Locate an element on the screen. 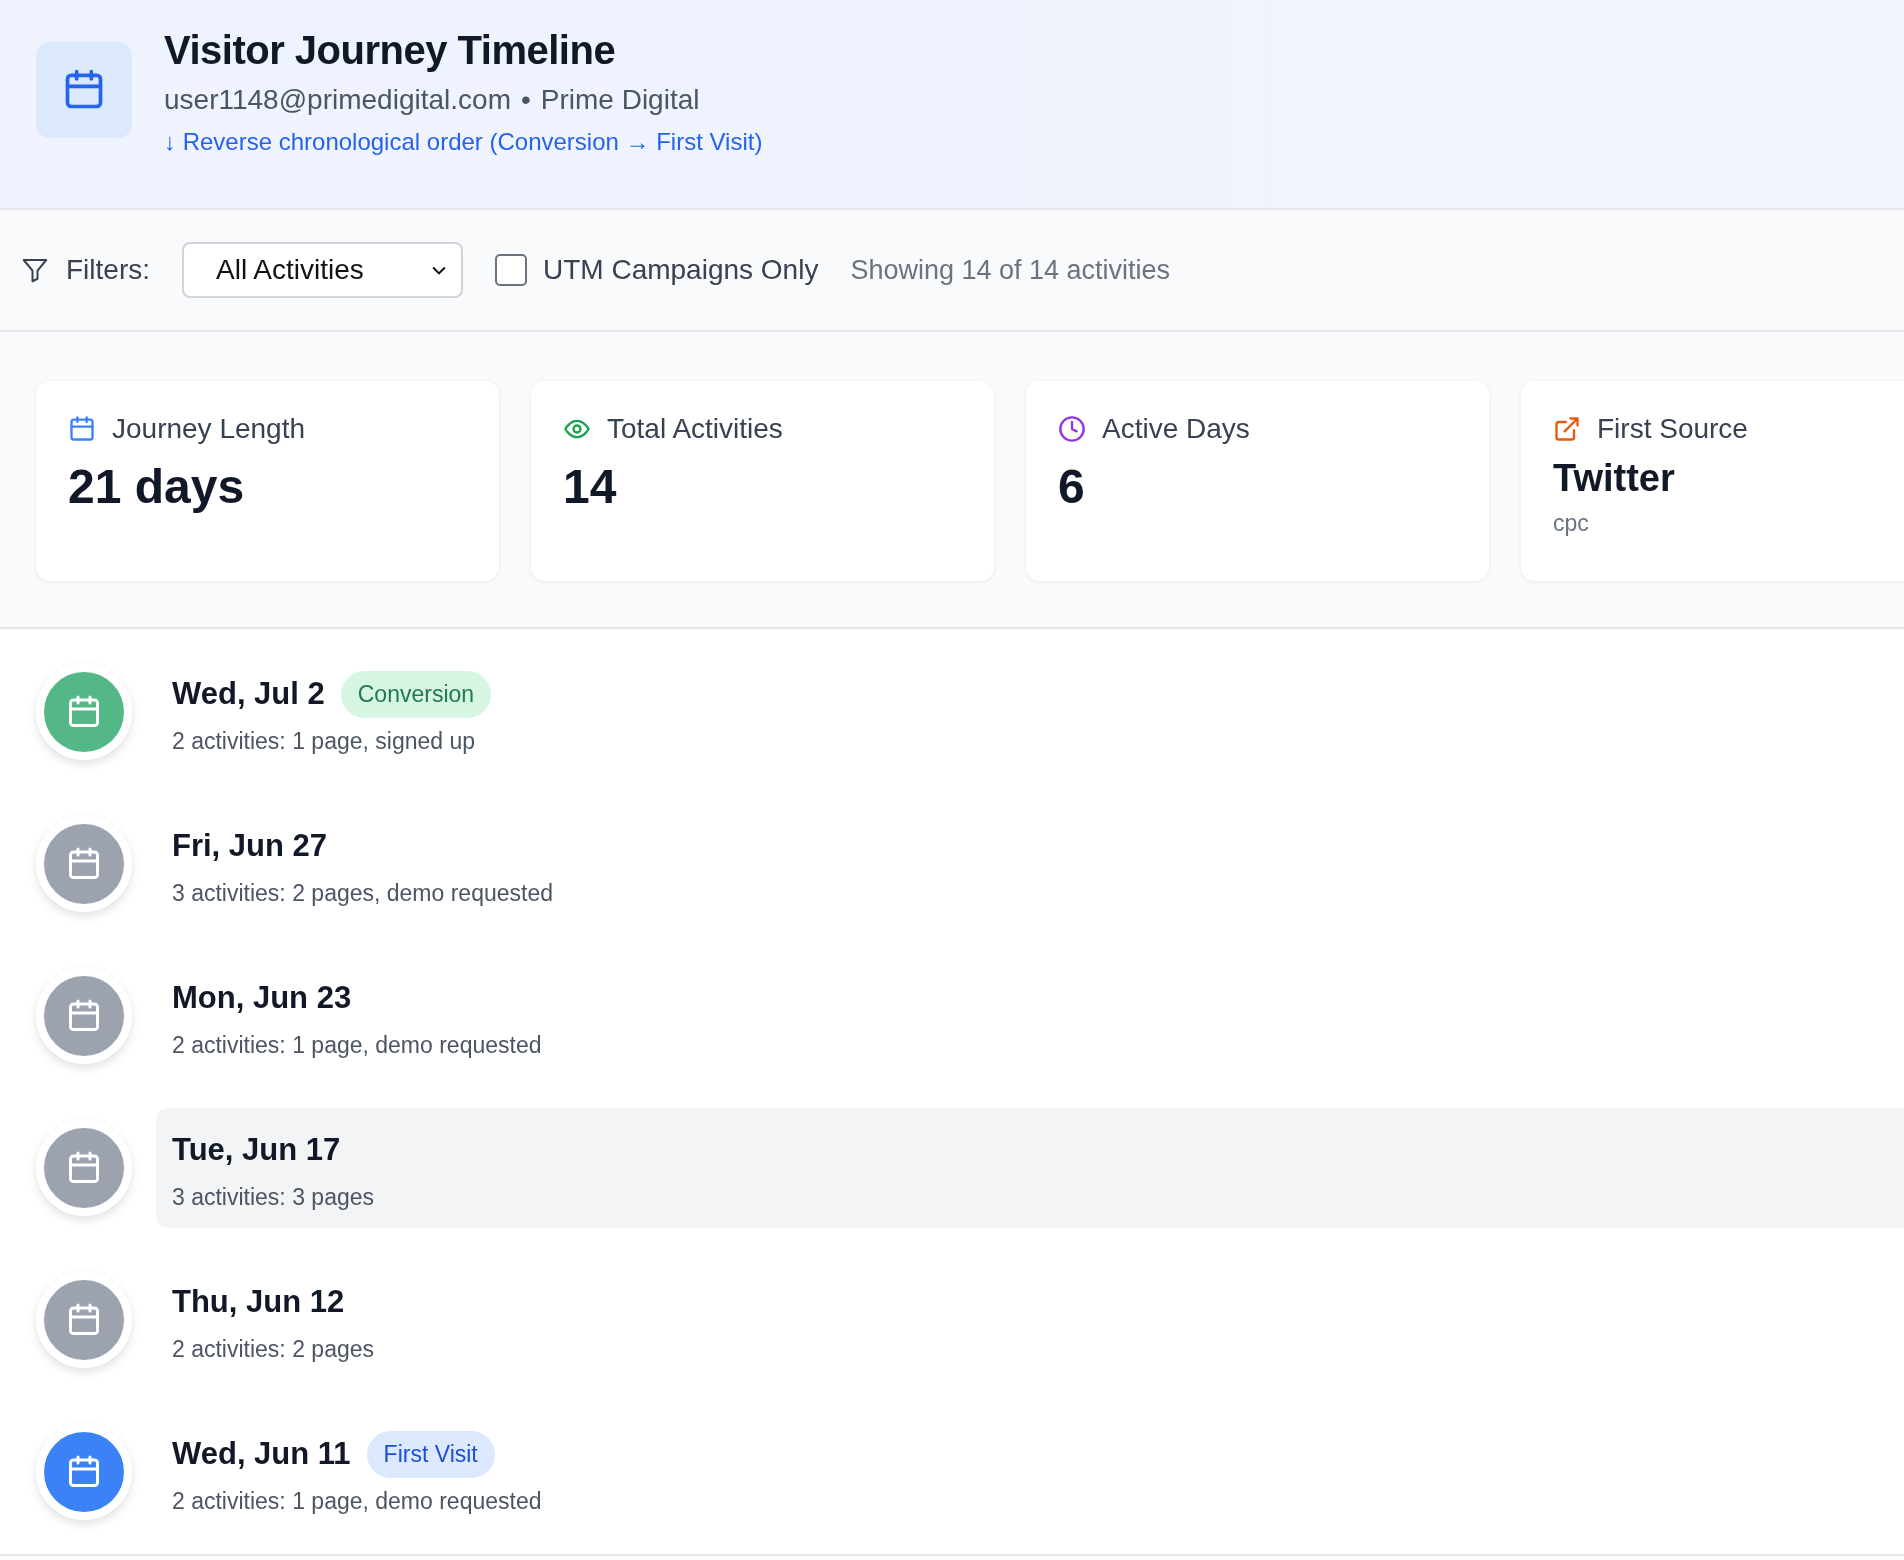 This screenshot has width=1904, height=1560. day-entry: Fri, Jun 27 3 activities: 2 pages, demo requested is located at coordinates (1030, 864).